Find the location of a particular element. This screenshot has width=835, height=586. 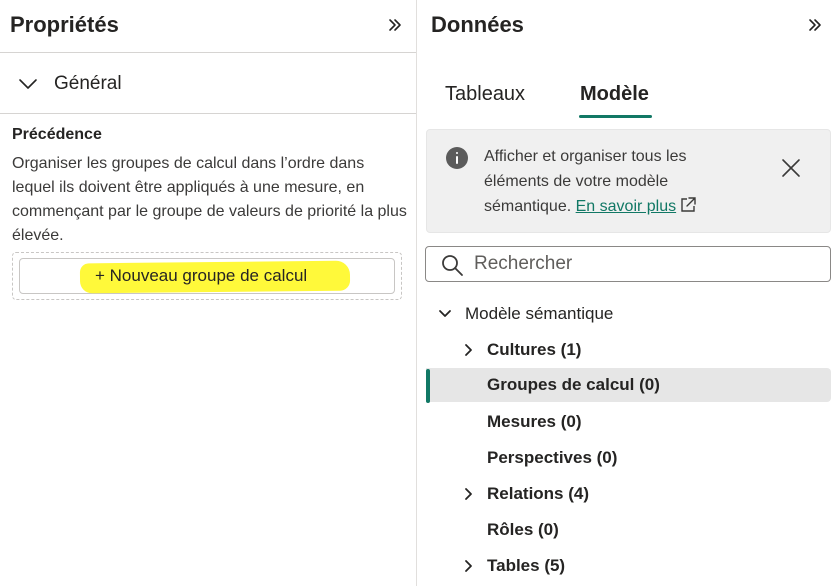

precedence-title: Précédence is located at coordinates (57, 134).